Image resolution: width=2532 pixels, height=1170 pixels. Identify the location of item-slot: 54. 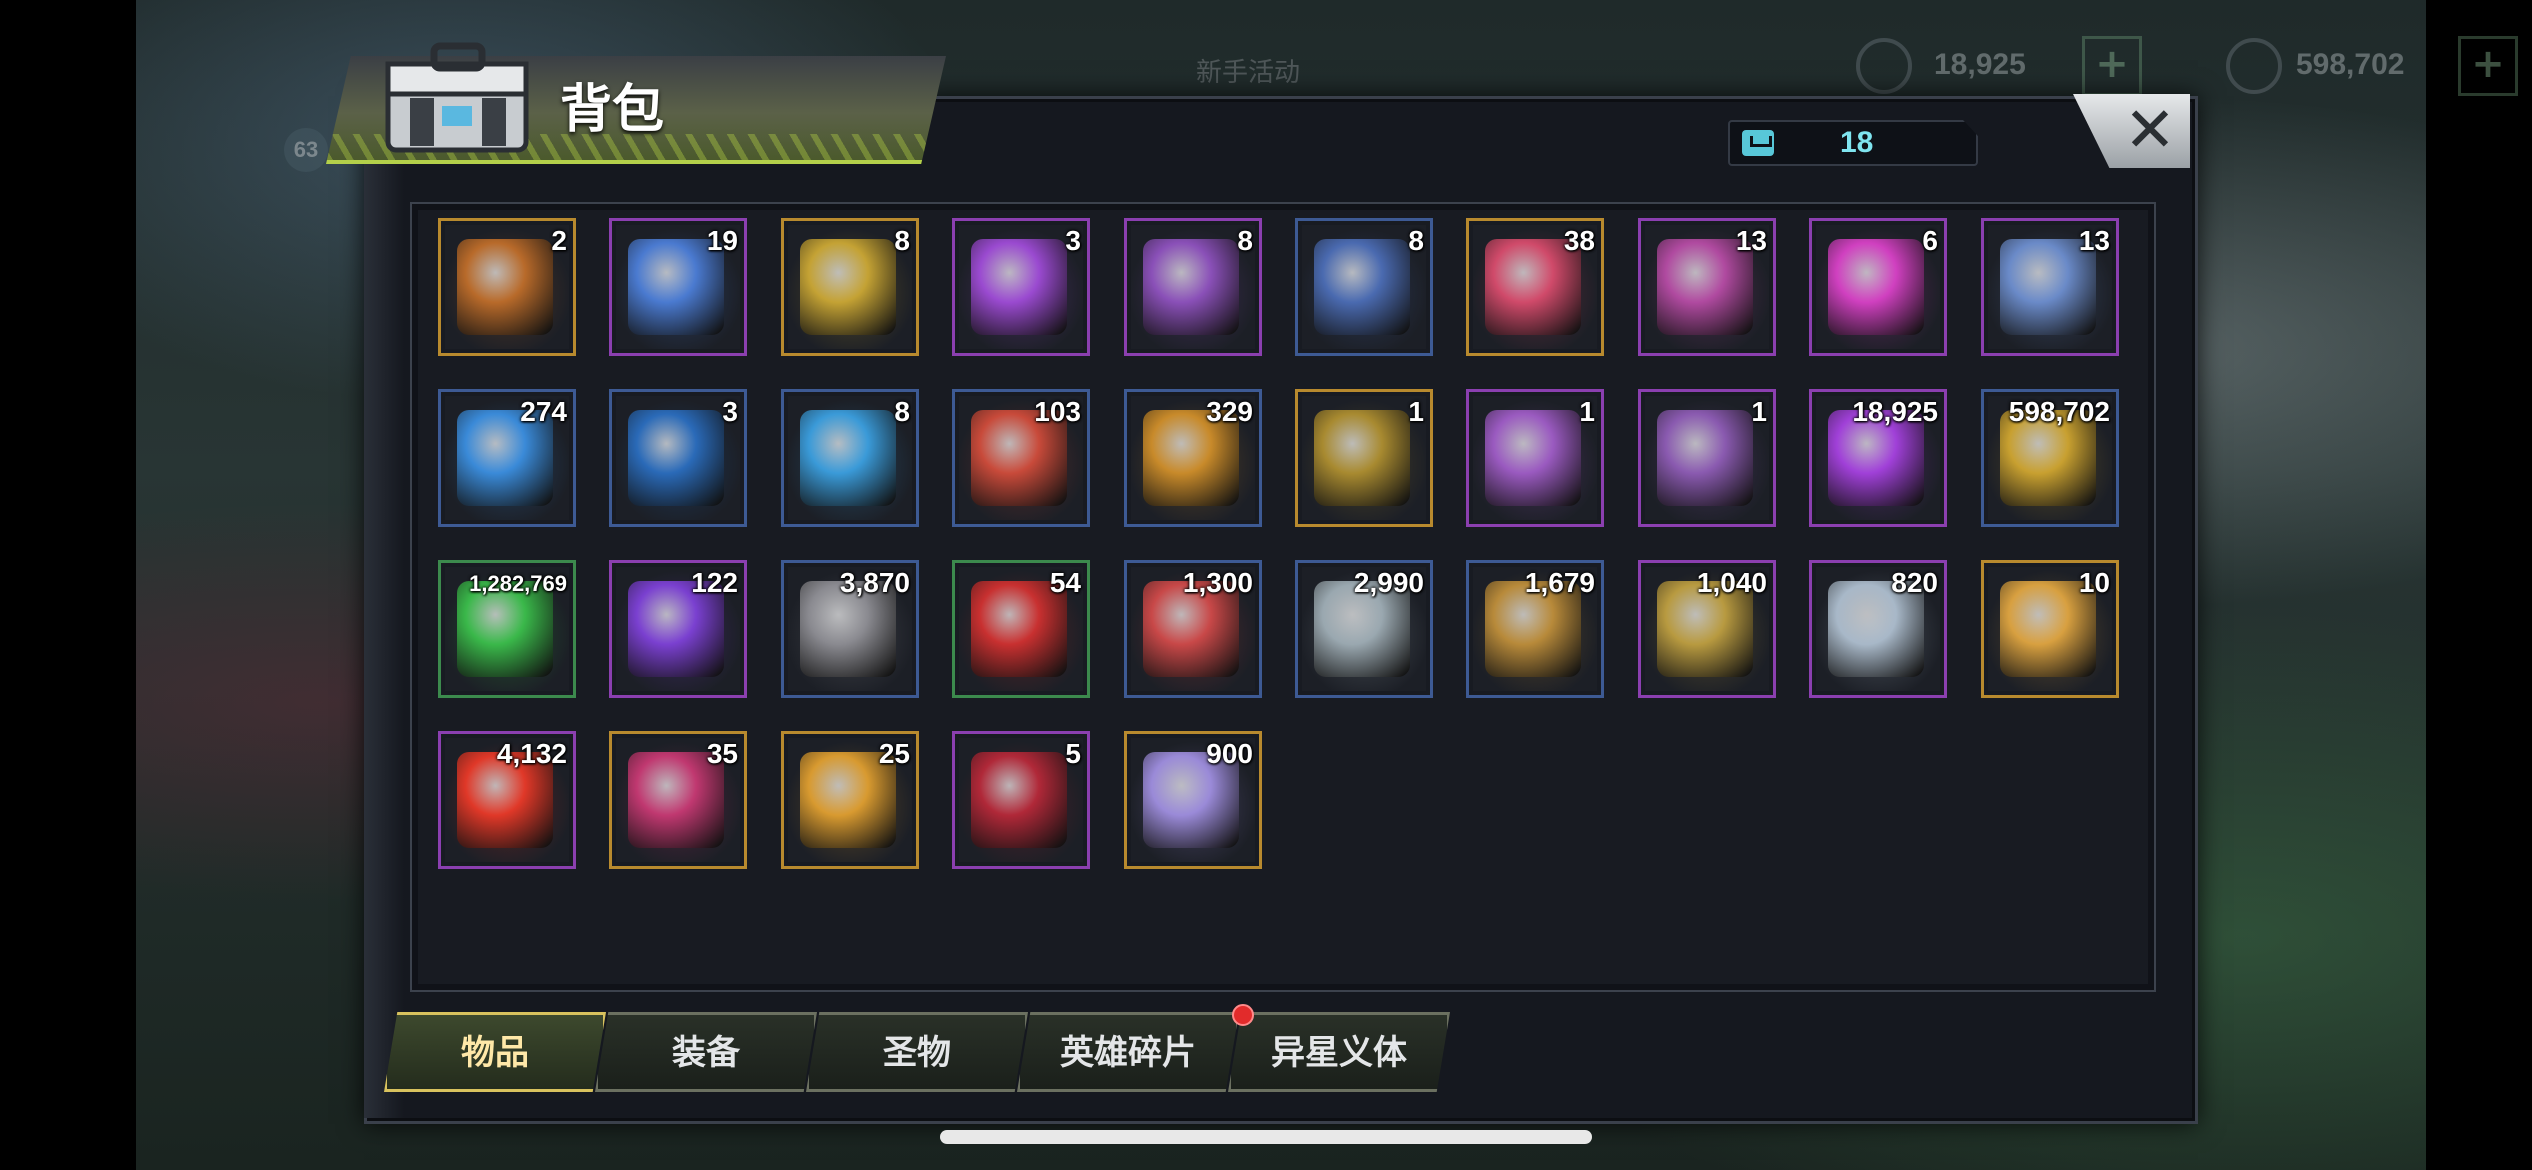
(1021, 629).